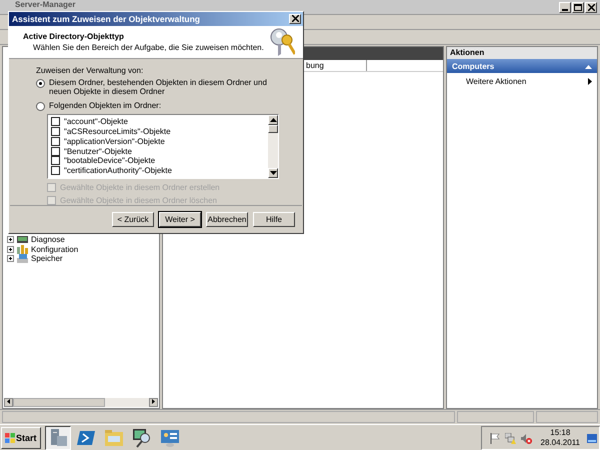  I want to click on storage-icon, so click(22, 259).